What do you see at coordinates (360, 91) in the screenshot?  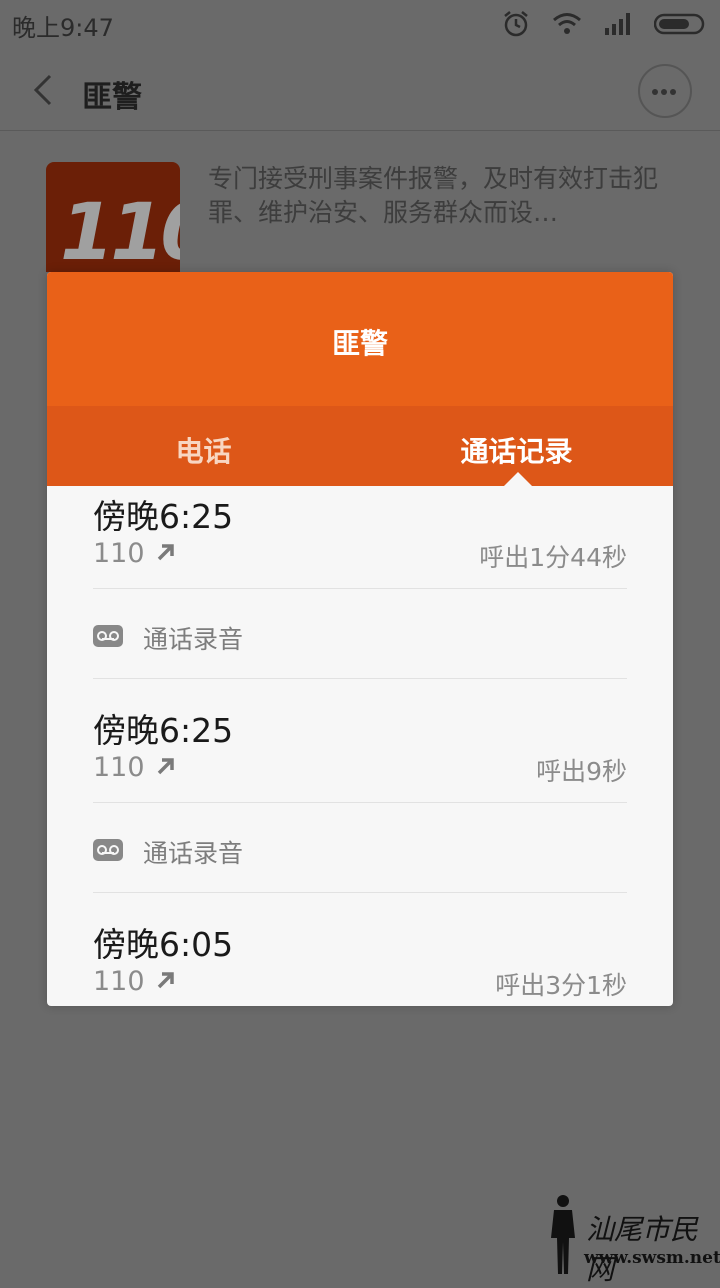 I see `app-header: 匪警` at bounding box center [360, 91].